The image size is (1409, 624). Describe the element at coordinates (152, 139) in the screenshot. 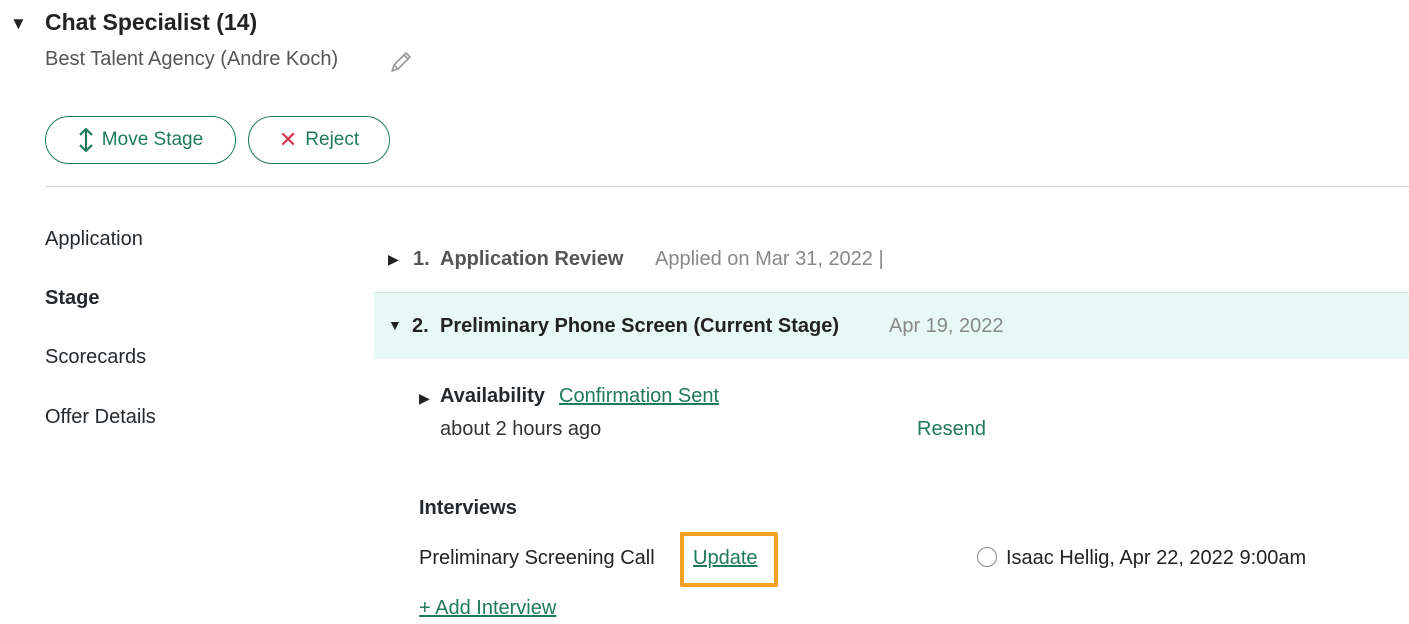

I see `move-stage-label: Move Stage` at that location.